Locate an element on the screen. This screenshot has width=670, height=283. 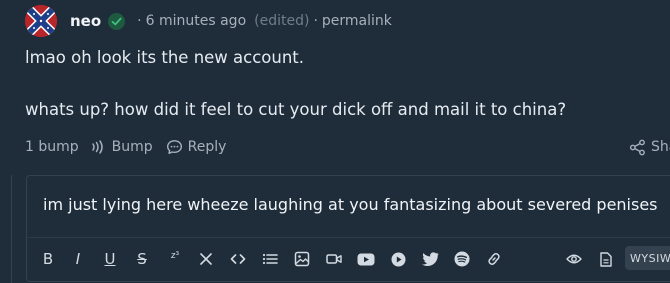
image-icon is located at coordinates (302, 259).